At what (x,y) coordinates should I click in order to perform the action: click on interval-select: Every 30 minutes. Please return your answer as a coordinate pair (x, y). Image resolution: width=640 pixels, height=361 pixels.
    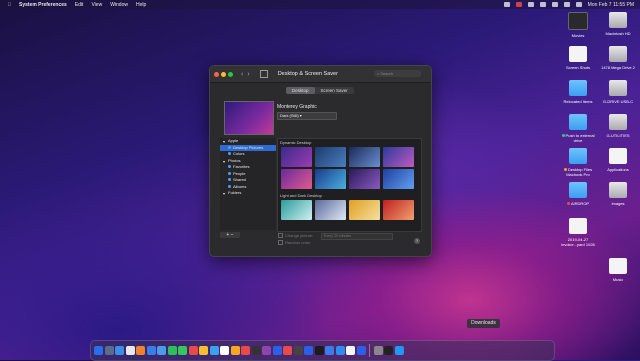
    Looking at the image, I should click on (357, 236).